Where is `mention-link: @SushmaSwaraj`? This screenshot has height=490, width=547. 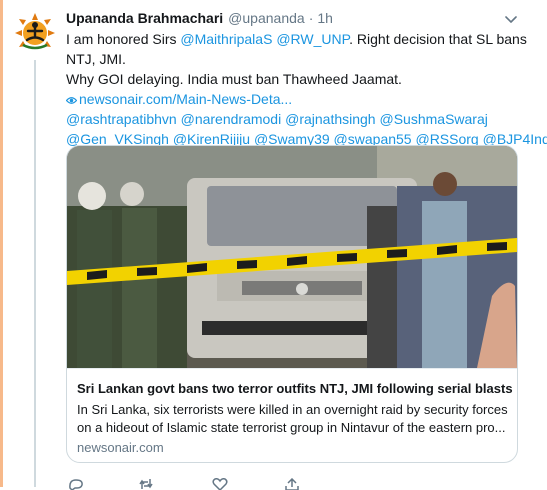 mention-link: @SushmaSwaraj is located at coordinates (434, 119).